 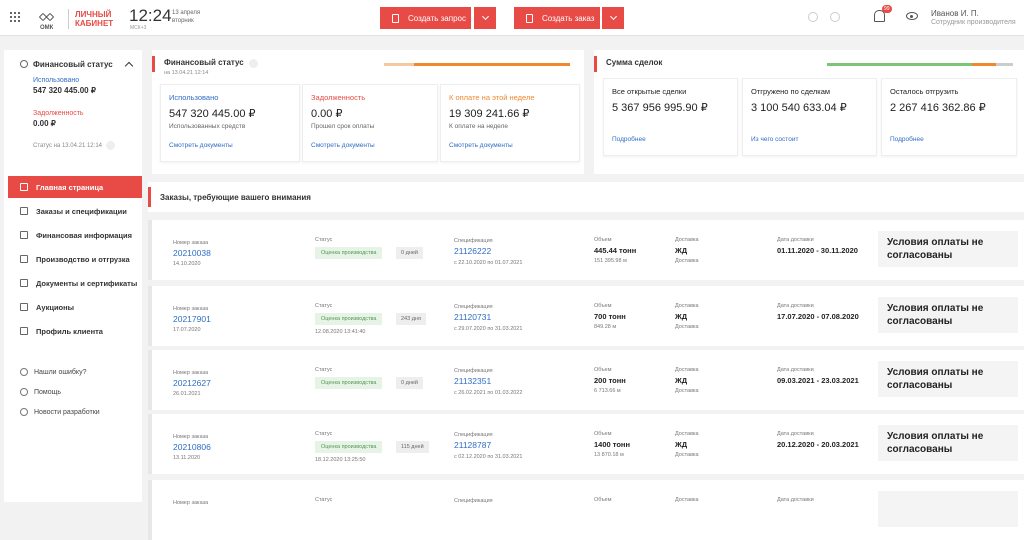 I want to click on create-order-dropdown, so click(x=613, y=18).